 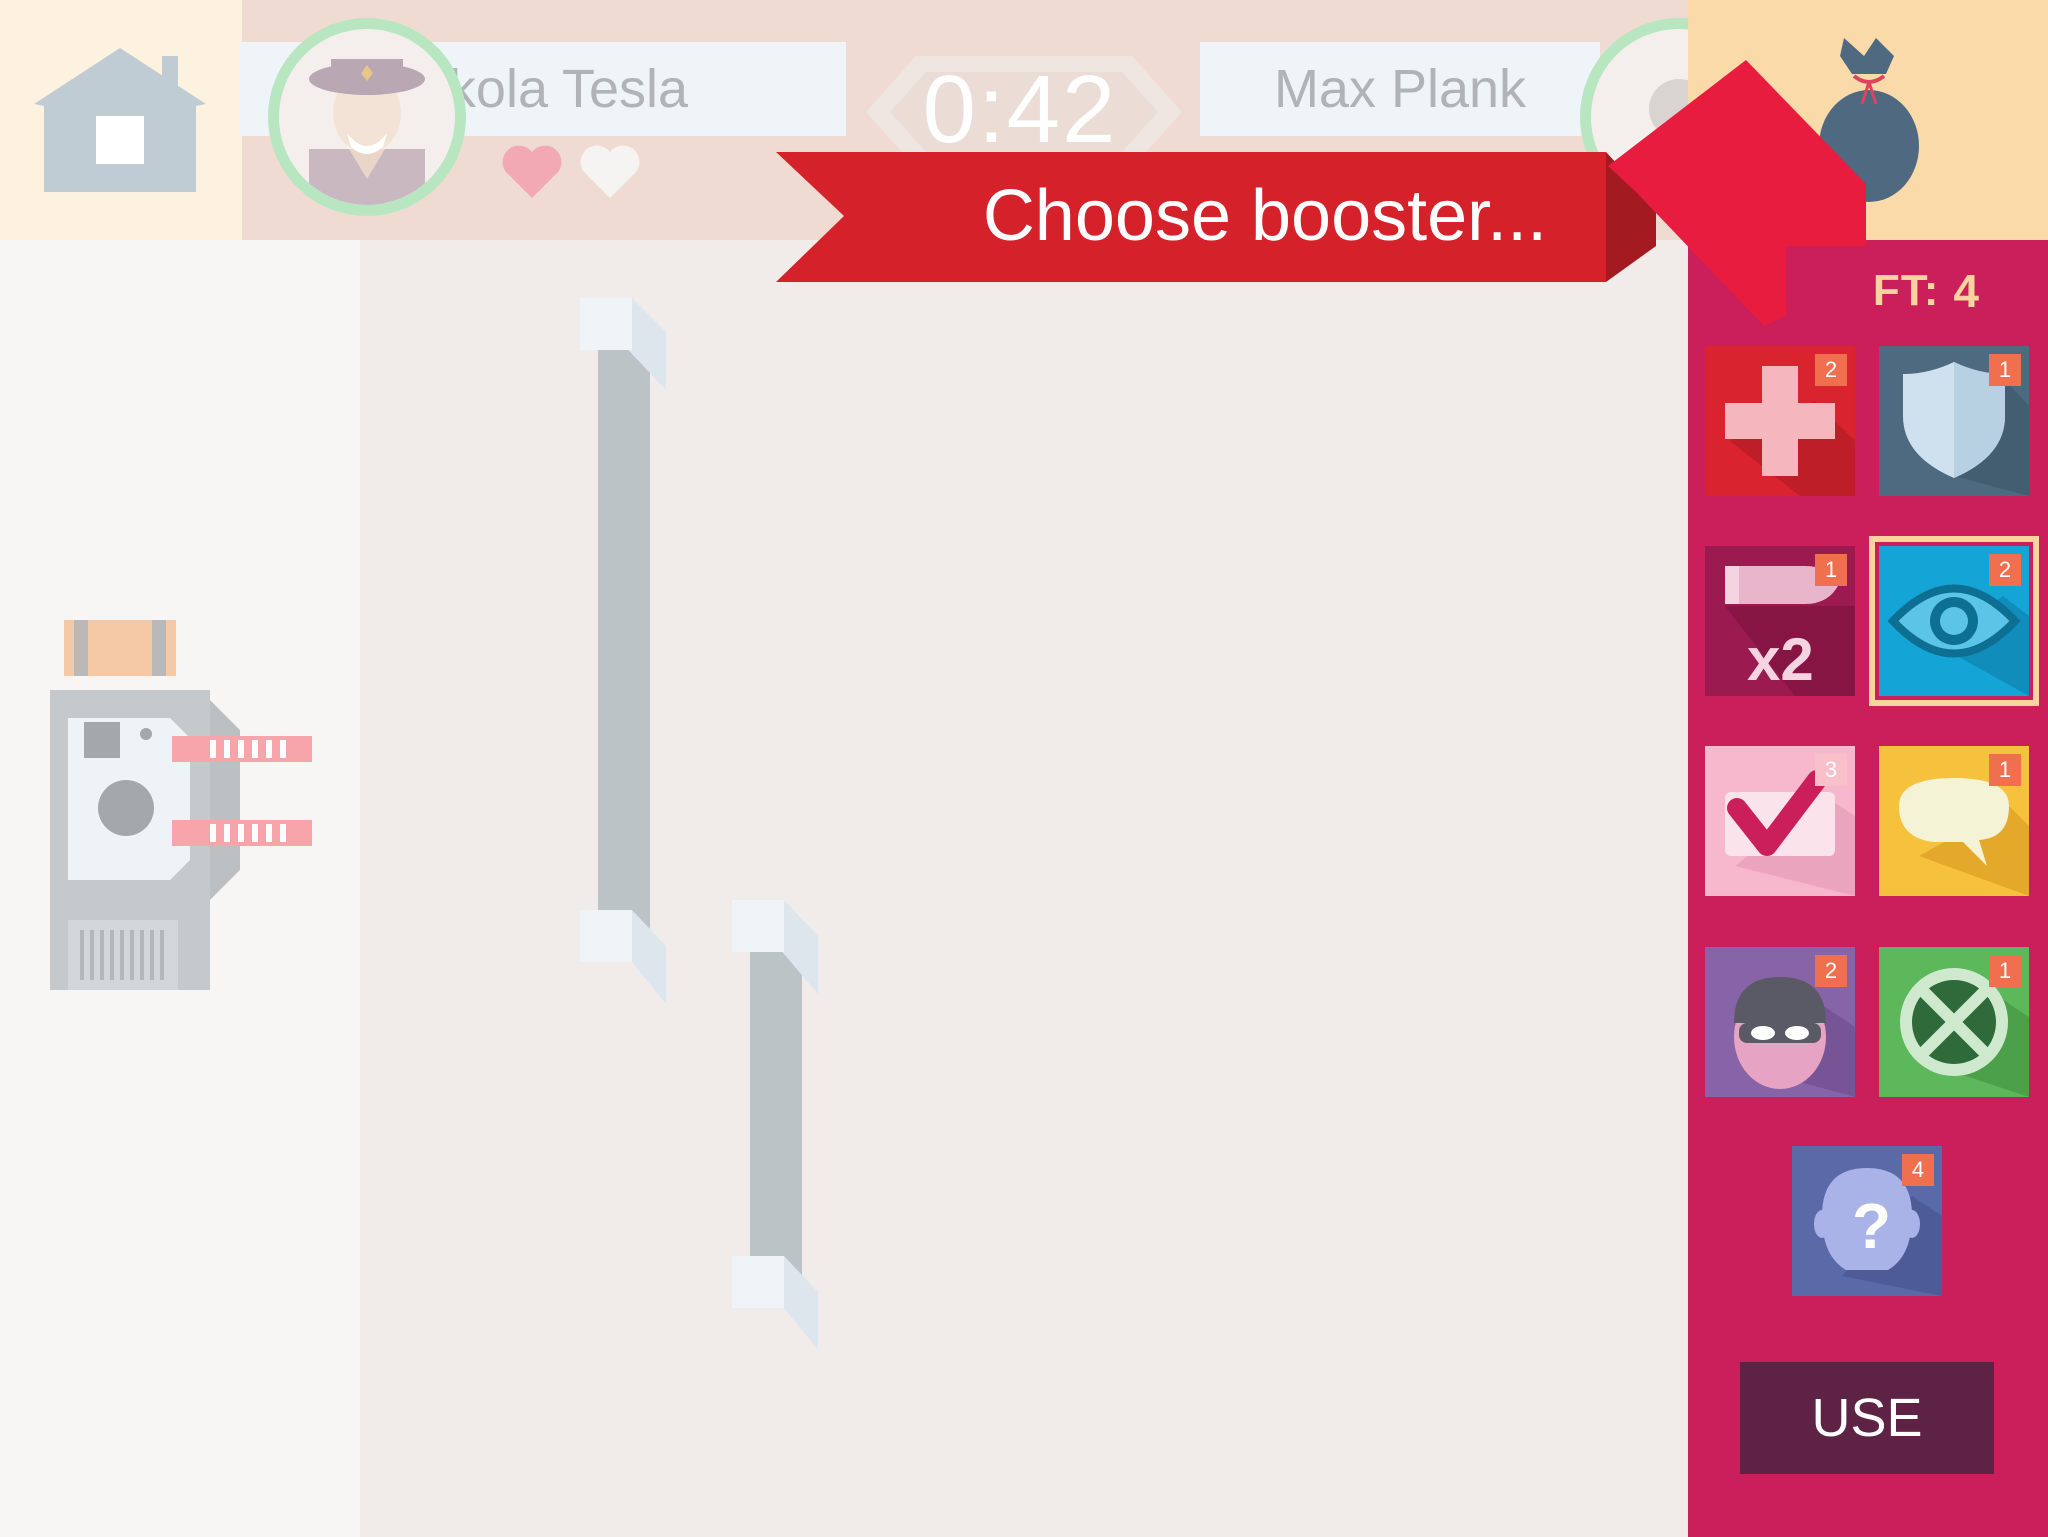 What do you see at coordinates (367, 132) in the screenshot?
I see `officer-avatar-icon` at bounding box center [367, 132].